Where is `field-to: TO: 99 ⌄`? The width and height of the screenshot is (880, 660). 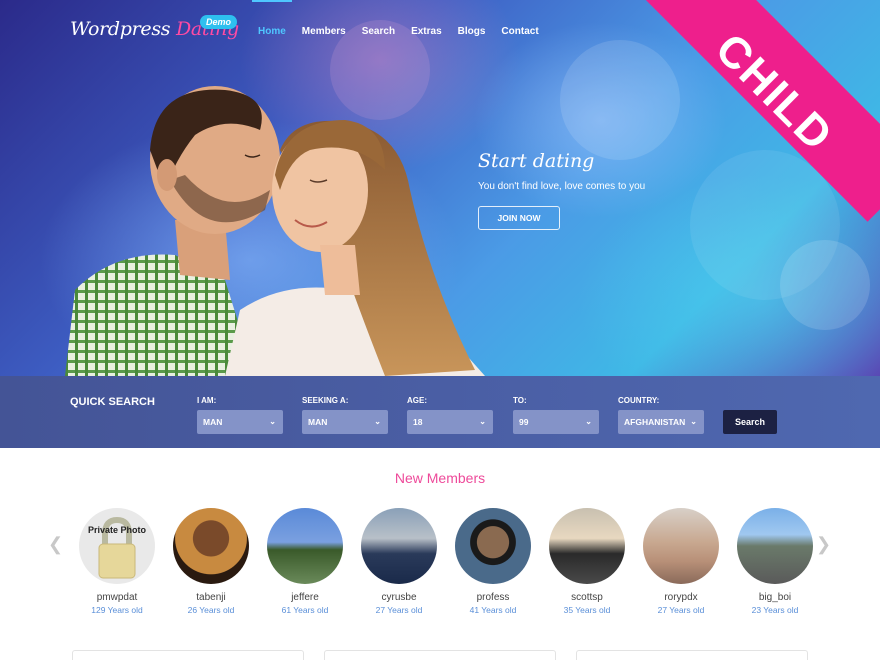
field-to: TO: 99 ⌄ is located at coordinates (556, 415).